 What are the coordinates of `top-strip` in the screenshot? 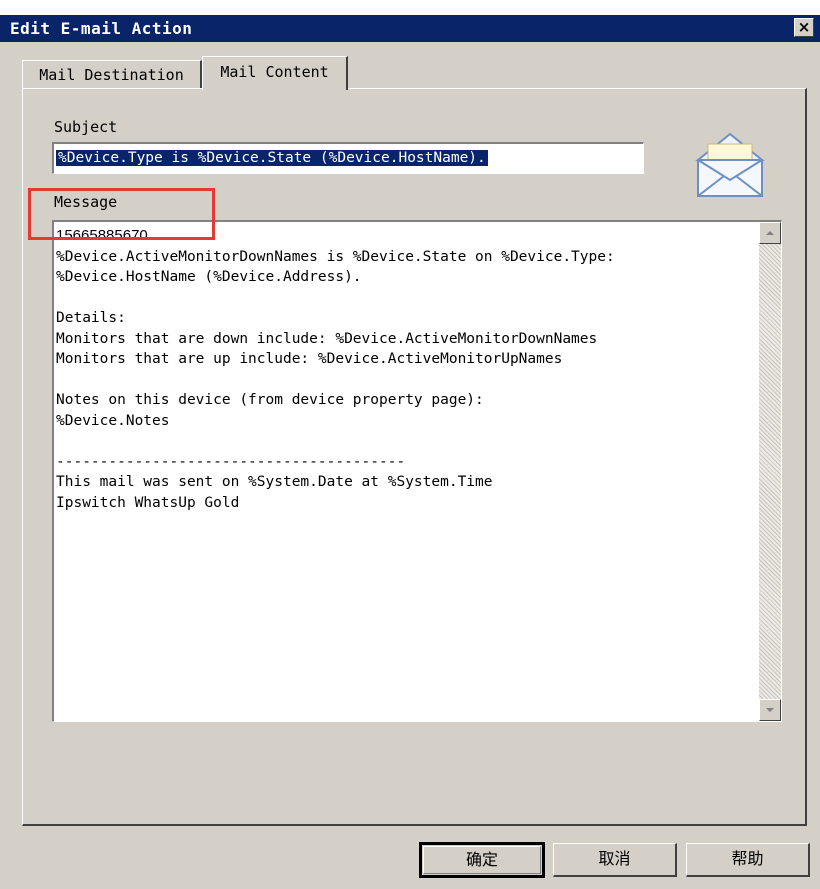 It's located at (410, 7).